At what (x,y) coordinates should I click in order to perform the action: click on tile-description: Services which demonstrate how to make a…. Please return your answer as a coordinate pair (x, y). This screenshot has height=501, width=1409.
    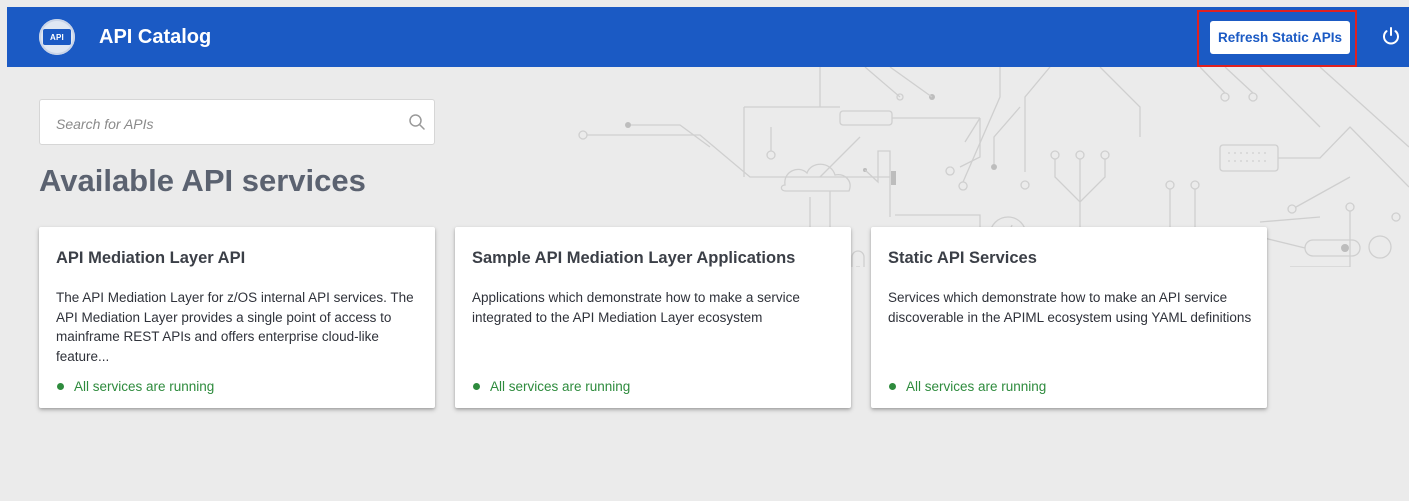
    Looking at the image, I should click on (1070, 307).